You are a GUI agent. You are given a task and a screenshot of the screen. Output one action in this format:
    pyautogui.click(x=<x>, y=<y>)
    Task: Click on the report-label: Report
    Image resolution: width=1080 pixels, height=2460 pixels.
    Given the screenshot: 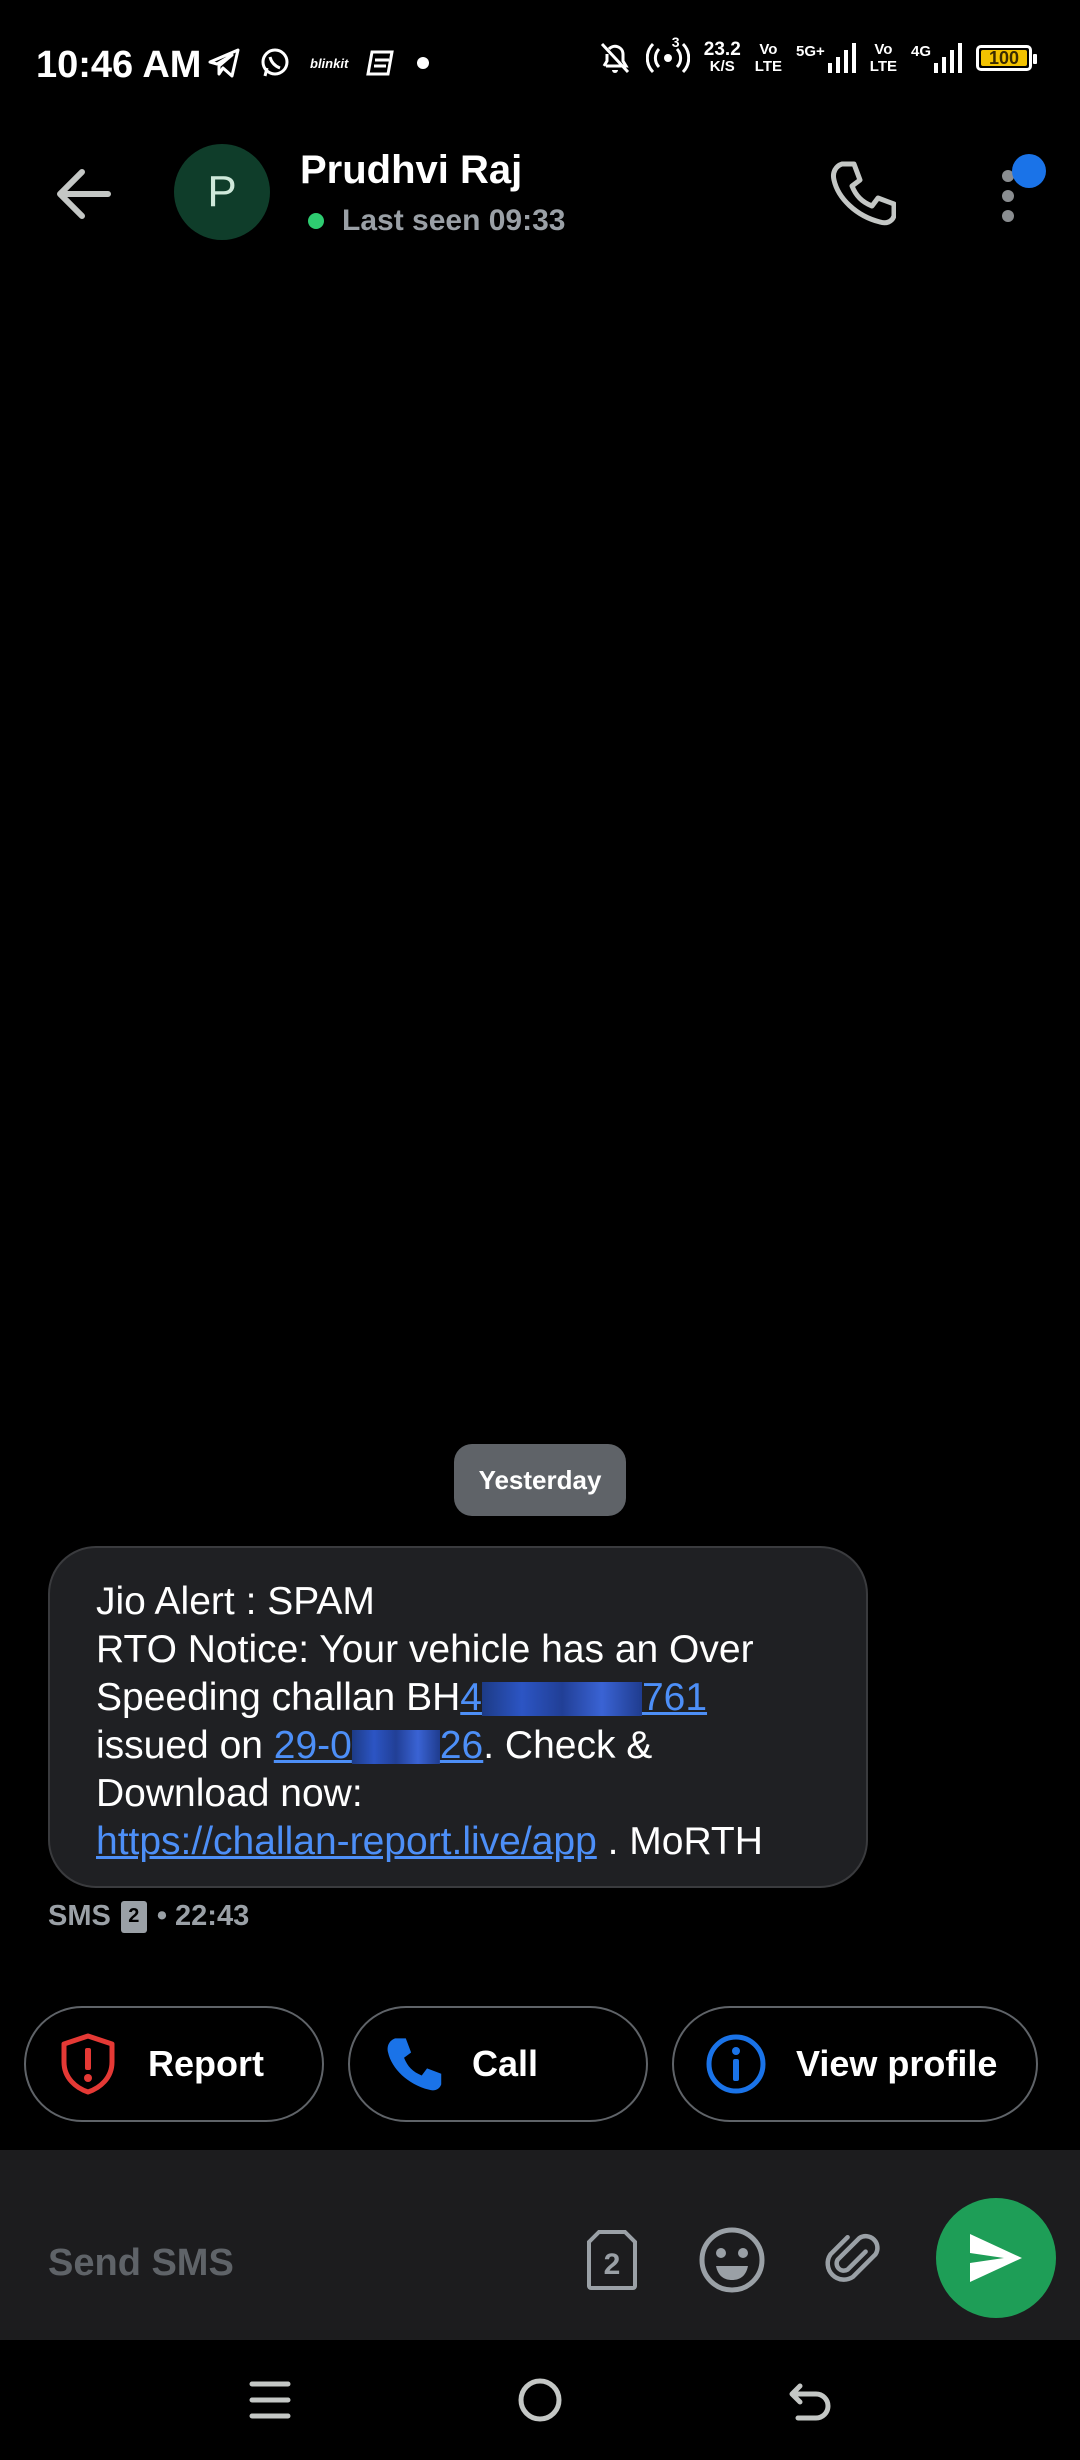 What is the action you would take?
    pyautogui.click(x=206, y=2063)
    